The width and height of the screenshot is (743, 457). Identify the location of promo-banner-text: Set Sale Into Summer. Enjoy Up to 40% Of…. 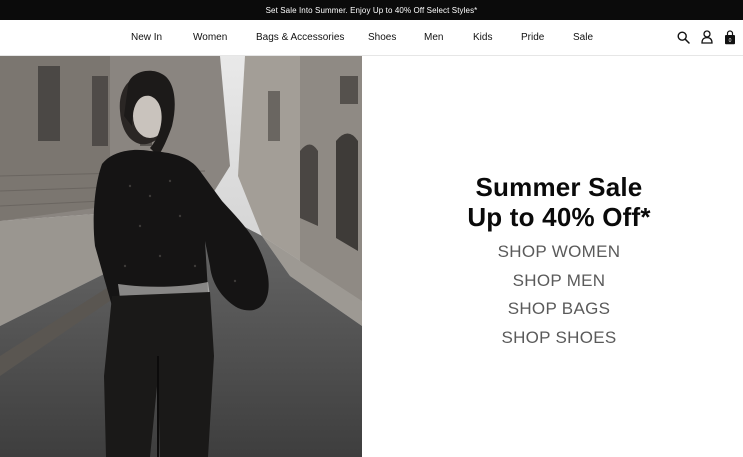
(372, 10).